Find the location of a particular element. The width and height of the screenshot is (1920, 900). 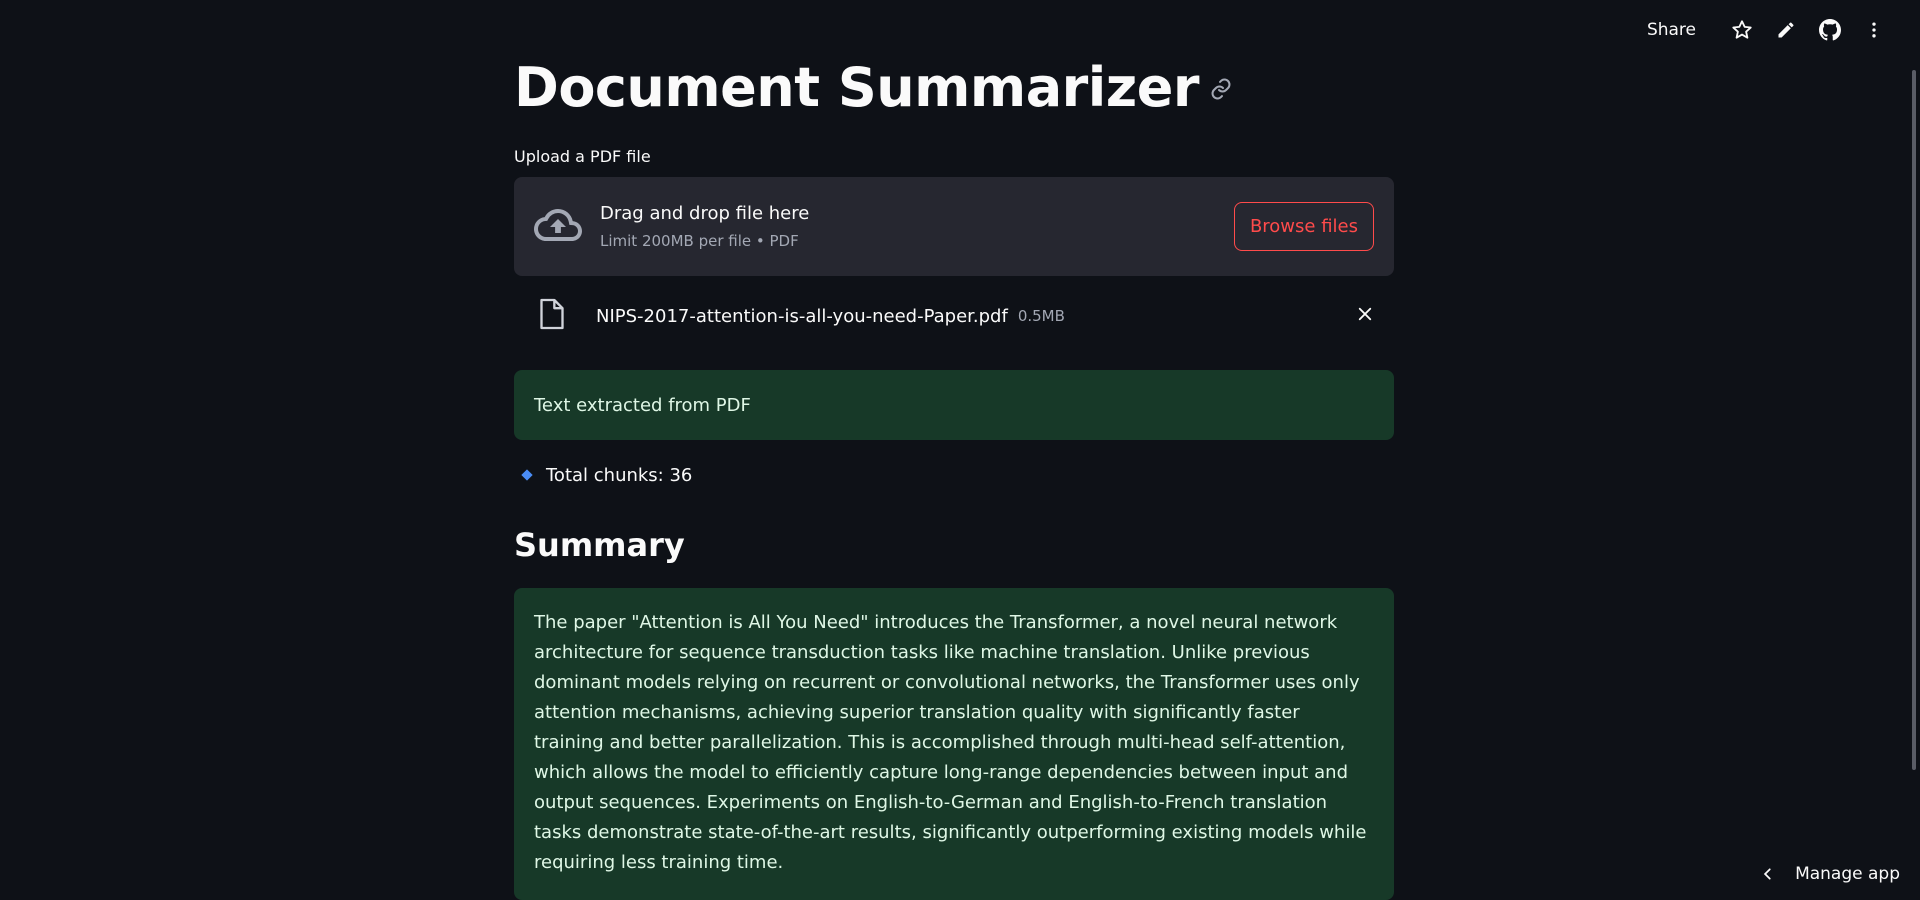

file-size: 0.5MB is located at coordinates (1041, 316).